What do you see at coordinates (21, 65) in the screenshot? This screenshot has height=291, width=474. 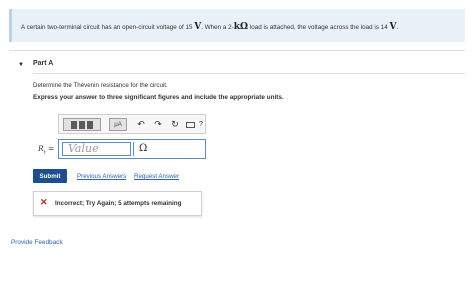 I see `collapse-caret-icon: ▼` at bounding box center [21, 65].